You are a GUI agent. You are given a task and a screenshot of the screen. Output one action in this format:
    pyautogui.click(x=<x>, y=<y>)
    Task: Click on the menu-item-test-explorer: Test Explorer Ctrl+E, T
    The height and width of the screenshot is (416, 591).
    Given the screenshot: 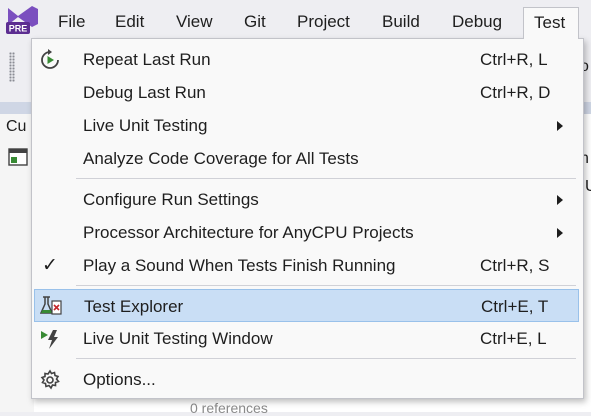 What is the action you would take?
    pyautogui.click(x=306, y=305)
    